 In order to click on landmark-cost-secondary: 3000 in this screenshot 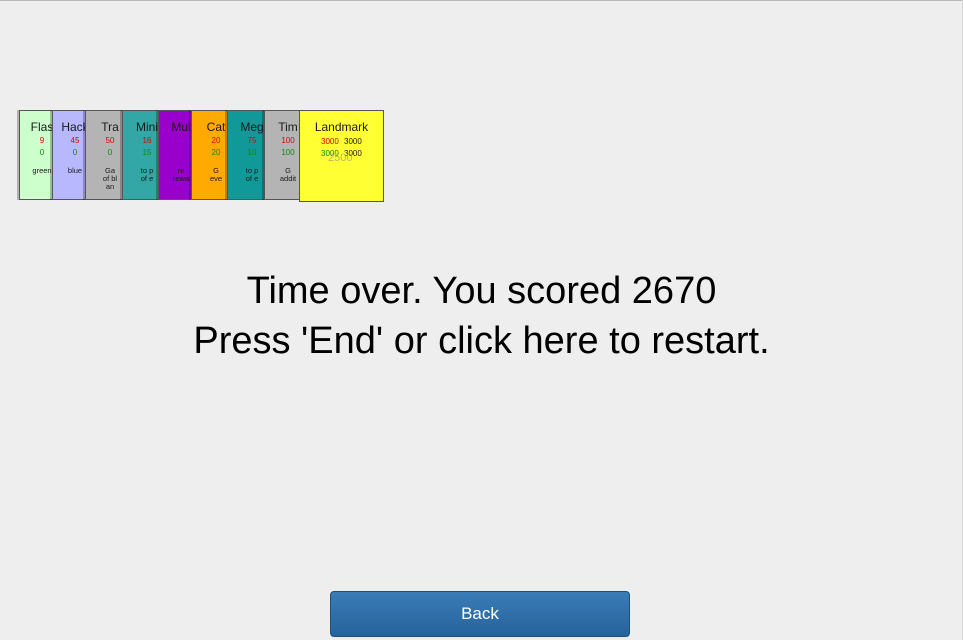, I will do `click(353, 141)`.